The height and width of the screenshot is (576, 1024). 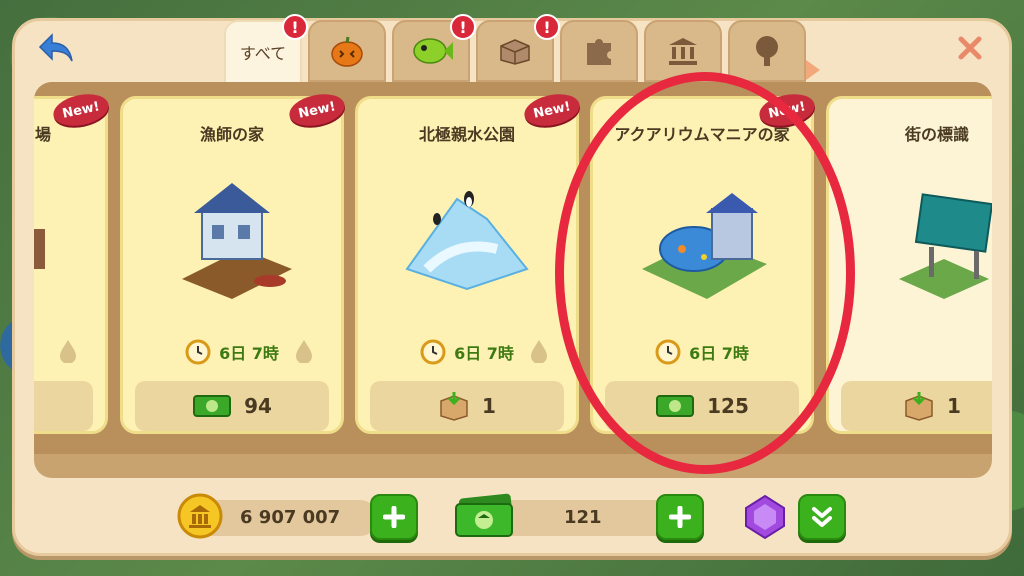 What do you see at coordinates (263, 53) in the screenshot?
I see `tab-all-label: すべて` at bounding box center [263, 53].